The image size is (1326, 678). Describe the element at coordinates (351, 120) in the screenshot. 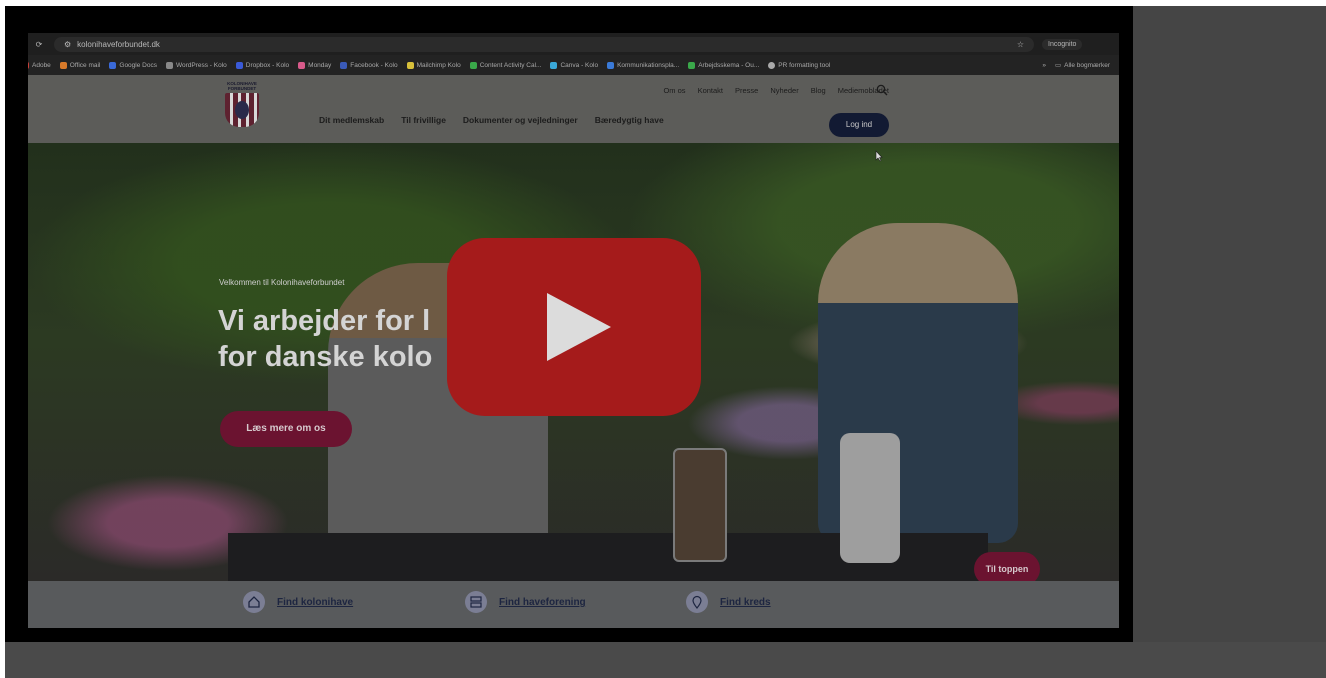

I see `main-nav-item: Dit medlemskab` at that location.